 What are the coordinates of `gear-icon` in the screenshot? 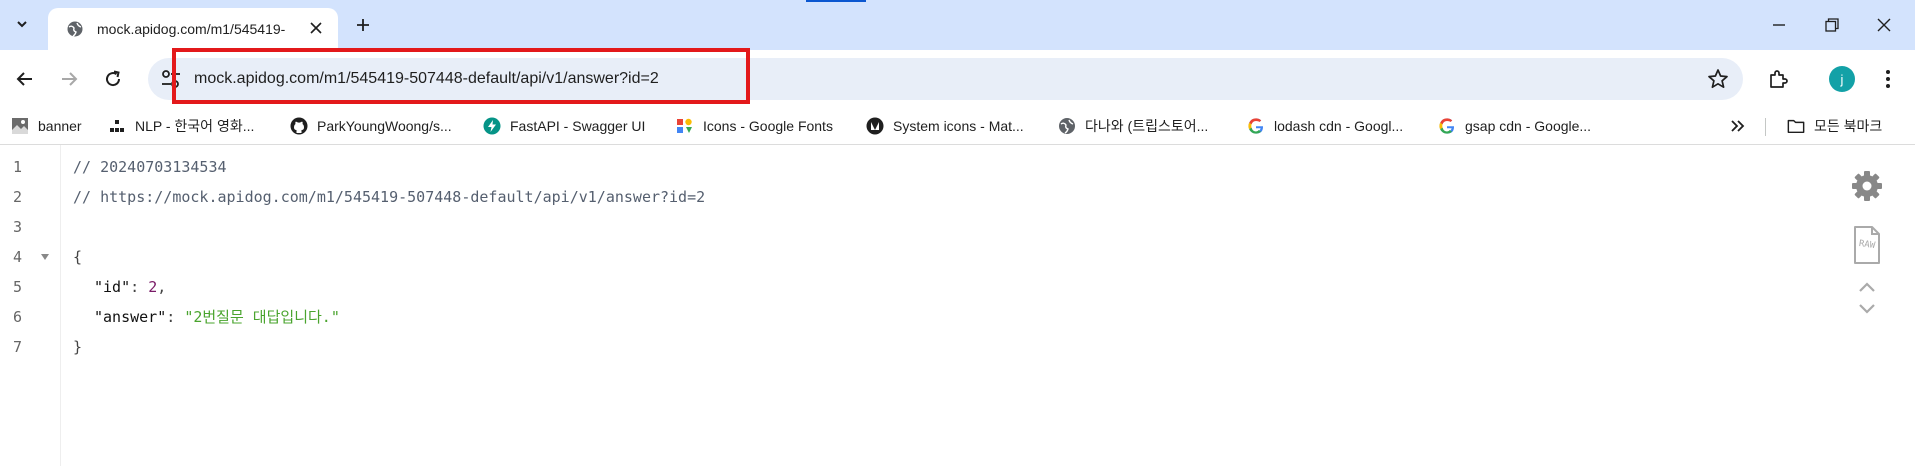 It's located at (1867, 186).